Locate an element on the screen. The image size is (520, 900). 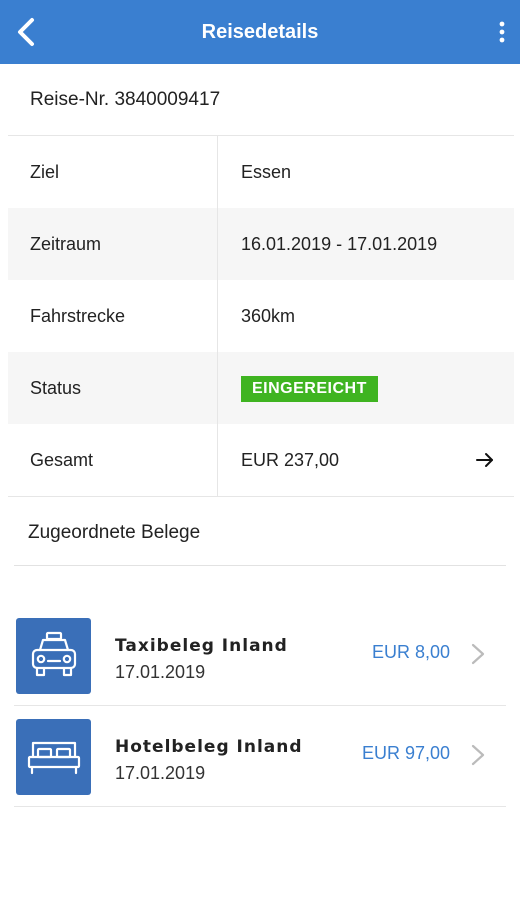
zeitraum-label: Zeitraum is located at coordinates (66, 244).